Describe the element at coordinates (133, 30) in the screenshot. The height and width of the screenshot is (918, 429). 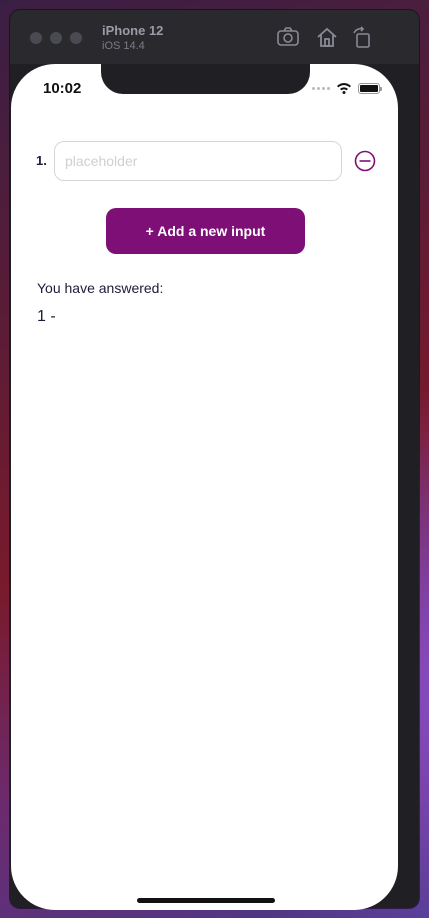
I see `device-name: iPhone 12` at that location.